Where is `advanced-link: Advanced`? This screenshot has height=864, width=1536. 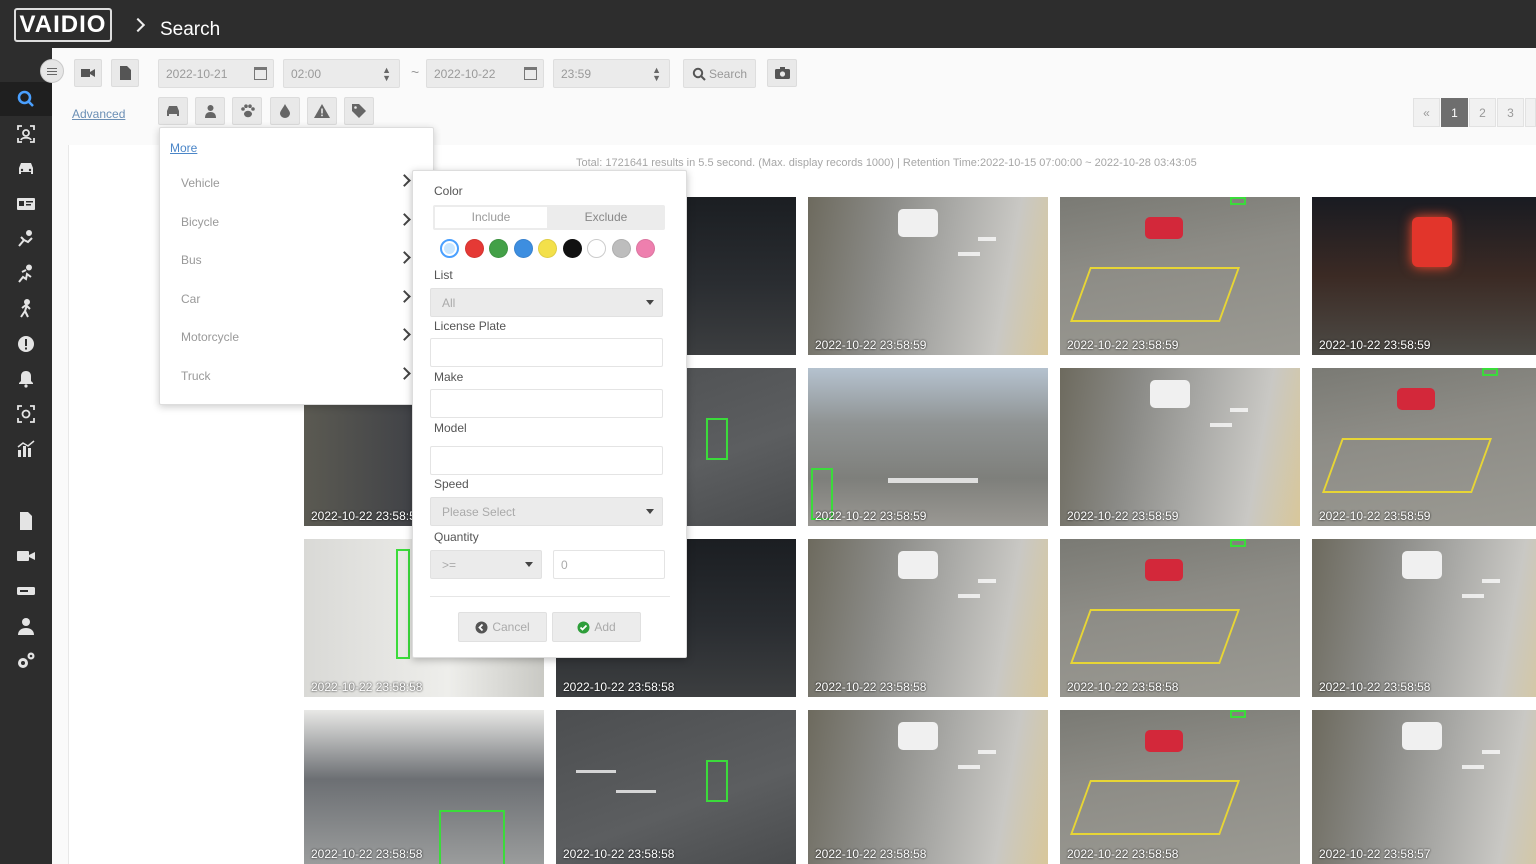
advanced-link: Advanced is located at coordinates (98, 114).